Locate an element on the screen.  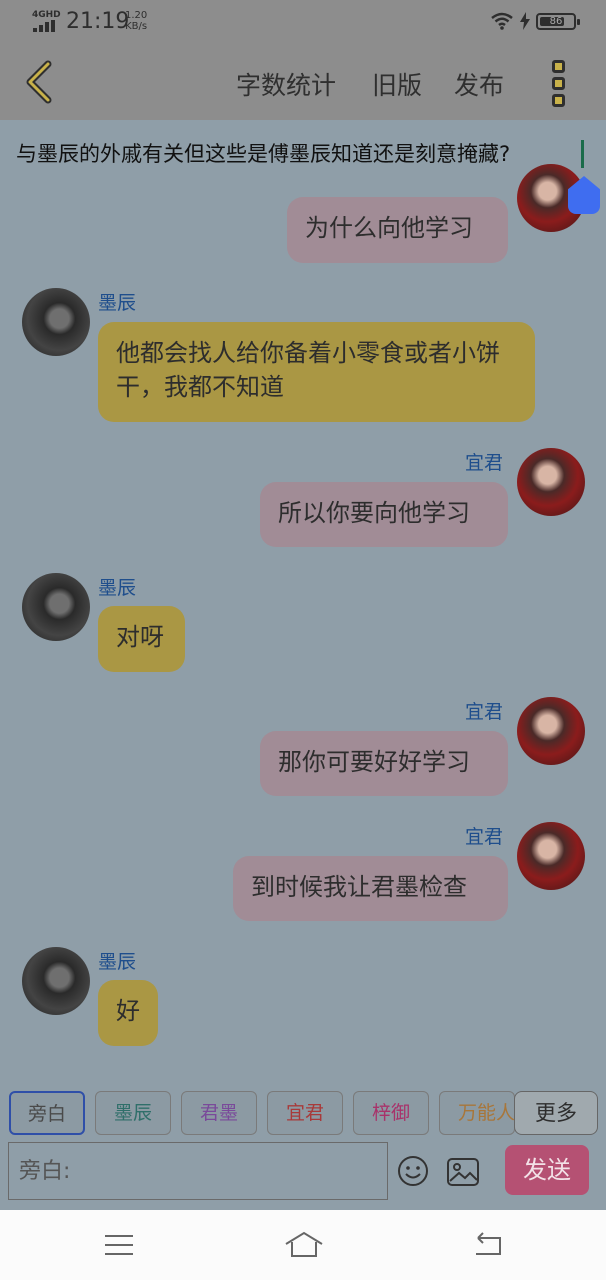
message-bubble: 所以你要向他学习 is located at coordinates (384, 514).